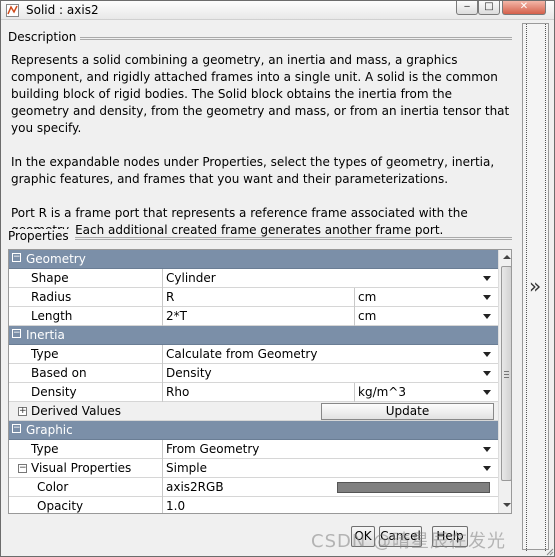 This screenshot has height=557, width=555. Describe the element at coordinates (51, 297) in the screenshot. I see `property-name: Radius` at that location.